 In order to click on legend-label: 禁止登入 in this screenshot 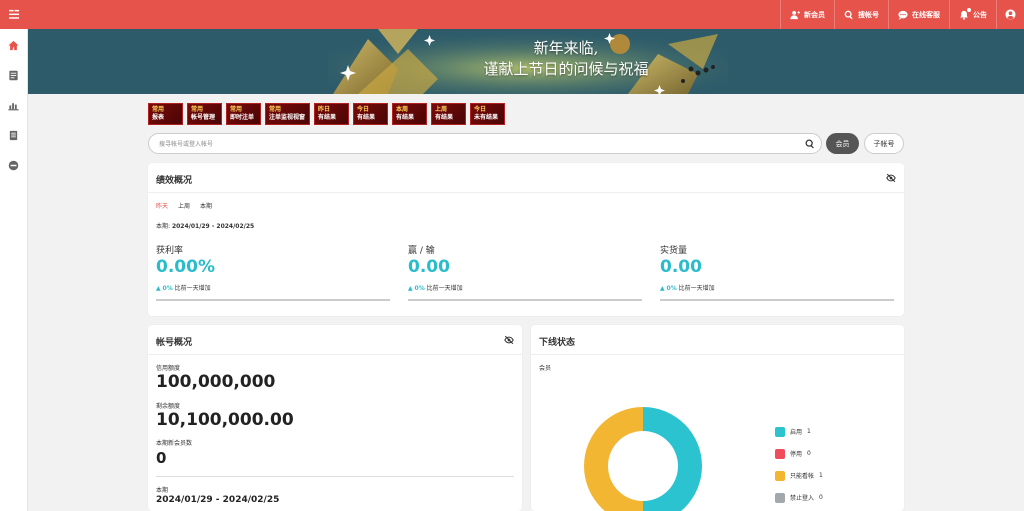, I will do `click(802, 498)`.